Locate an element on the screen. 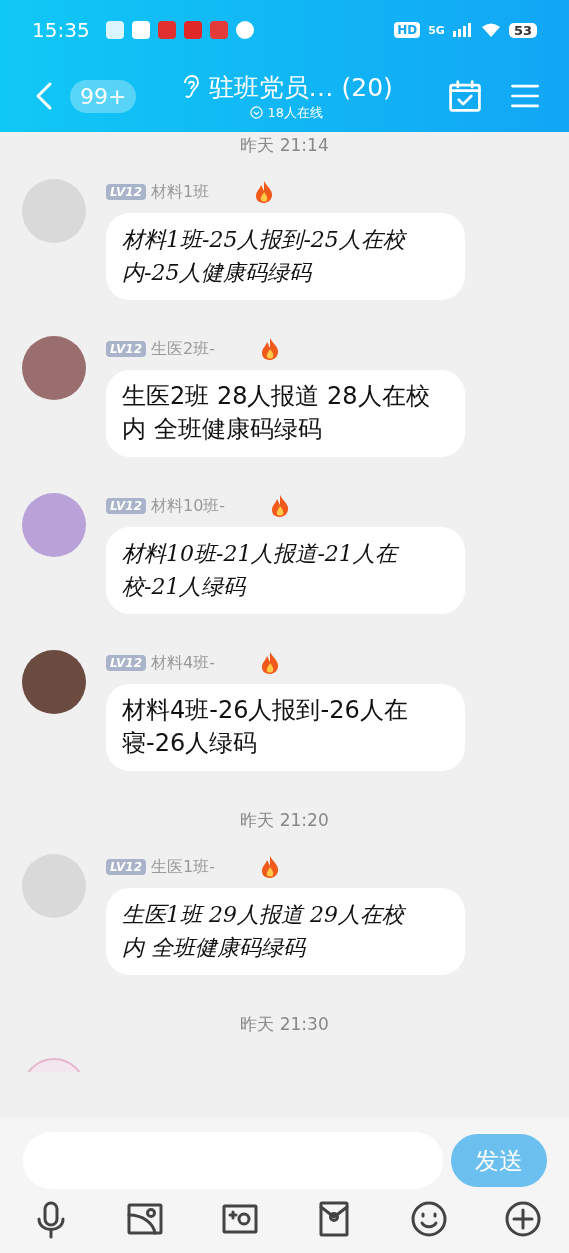  status-time: 15:35 is located at coordinates (61, 30).